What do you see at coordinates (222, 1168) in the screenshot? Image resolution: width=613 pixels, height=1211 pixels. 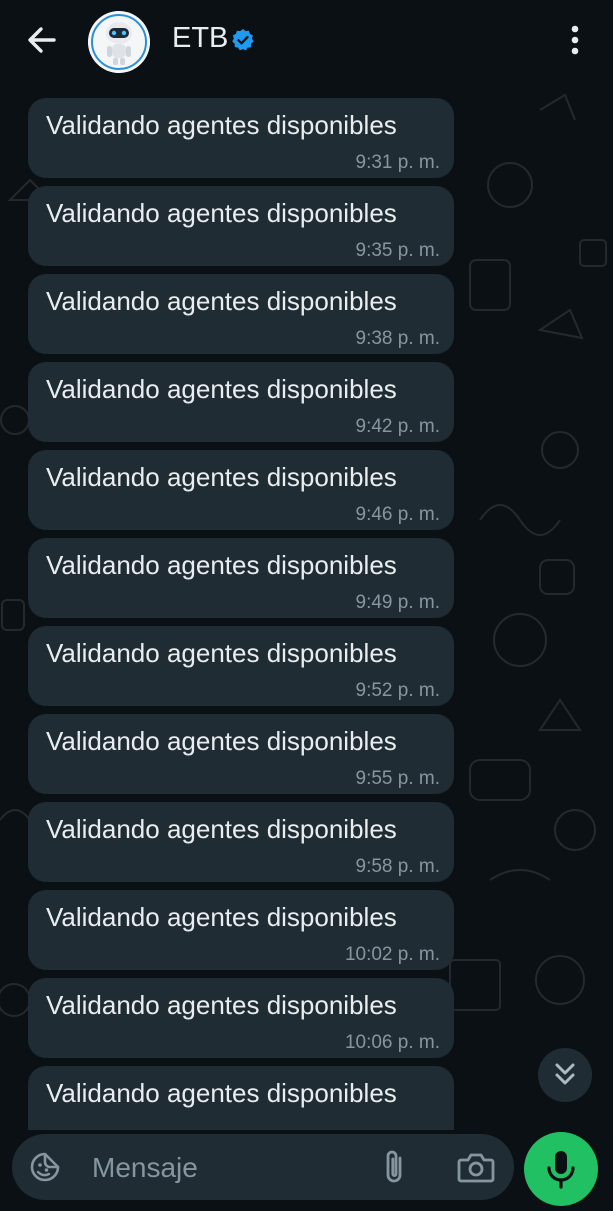 I see `message-input` at bounding box center [222, 1168].